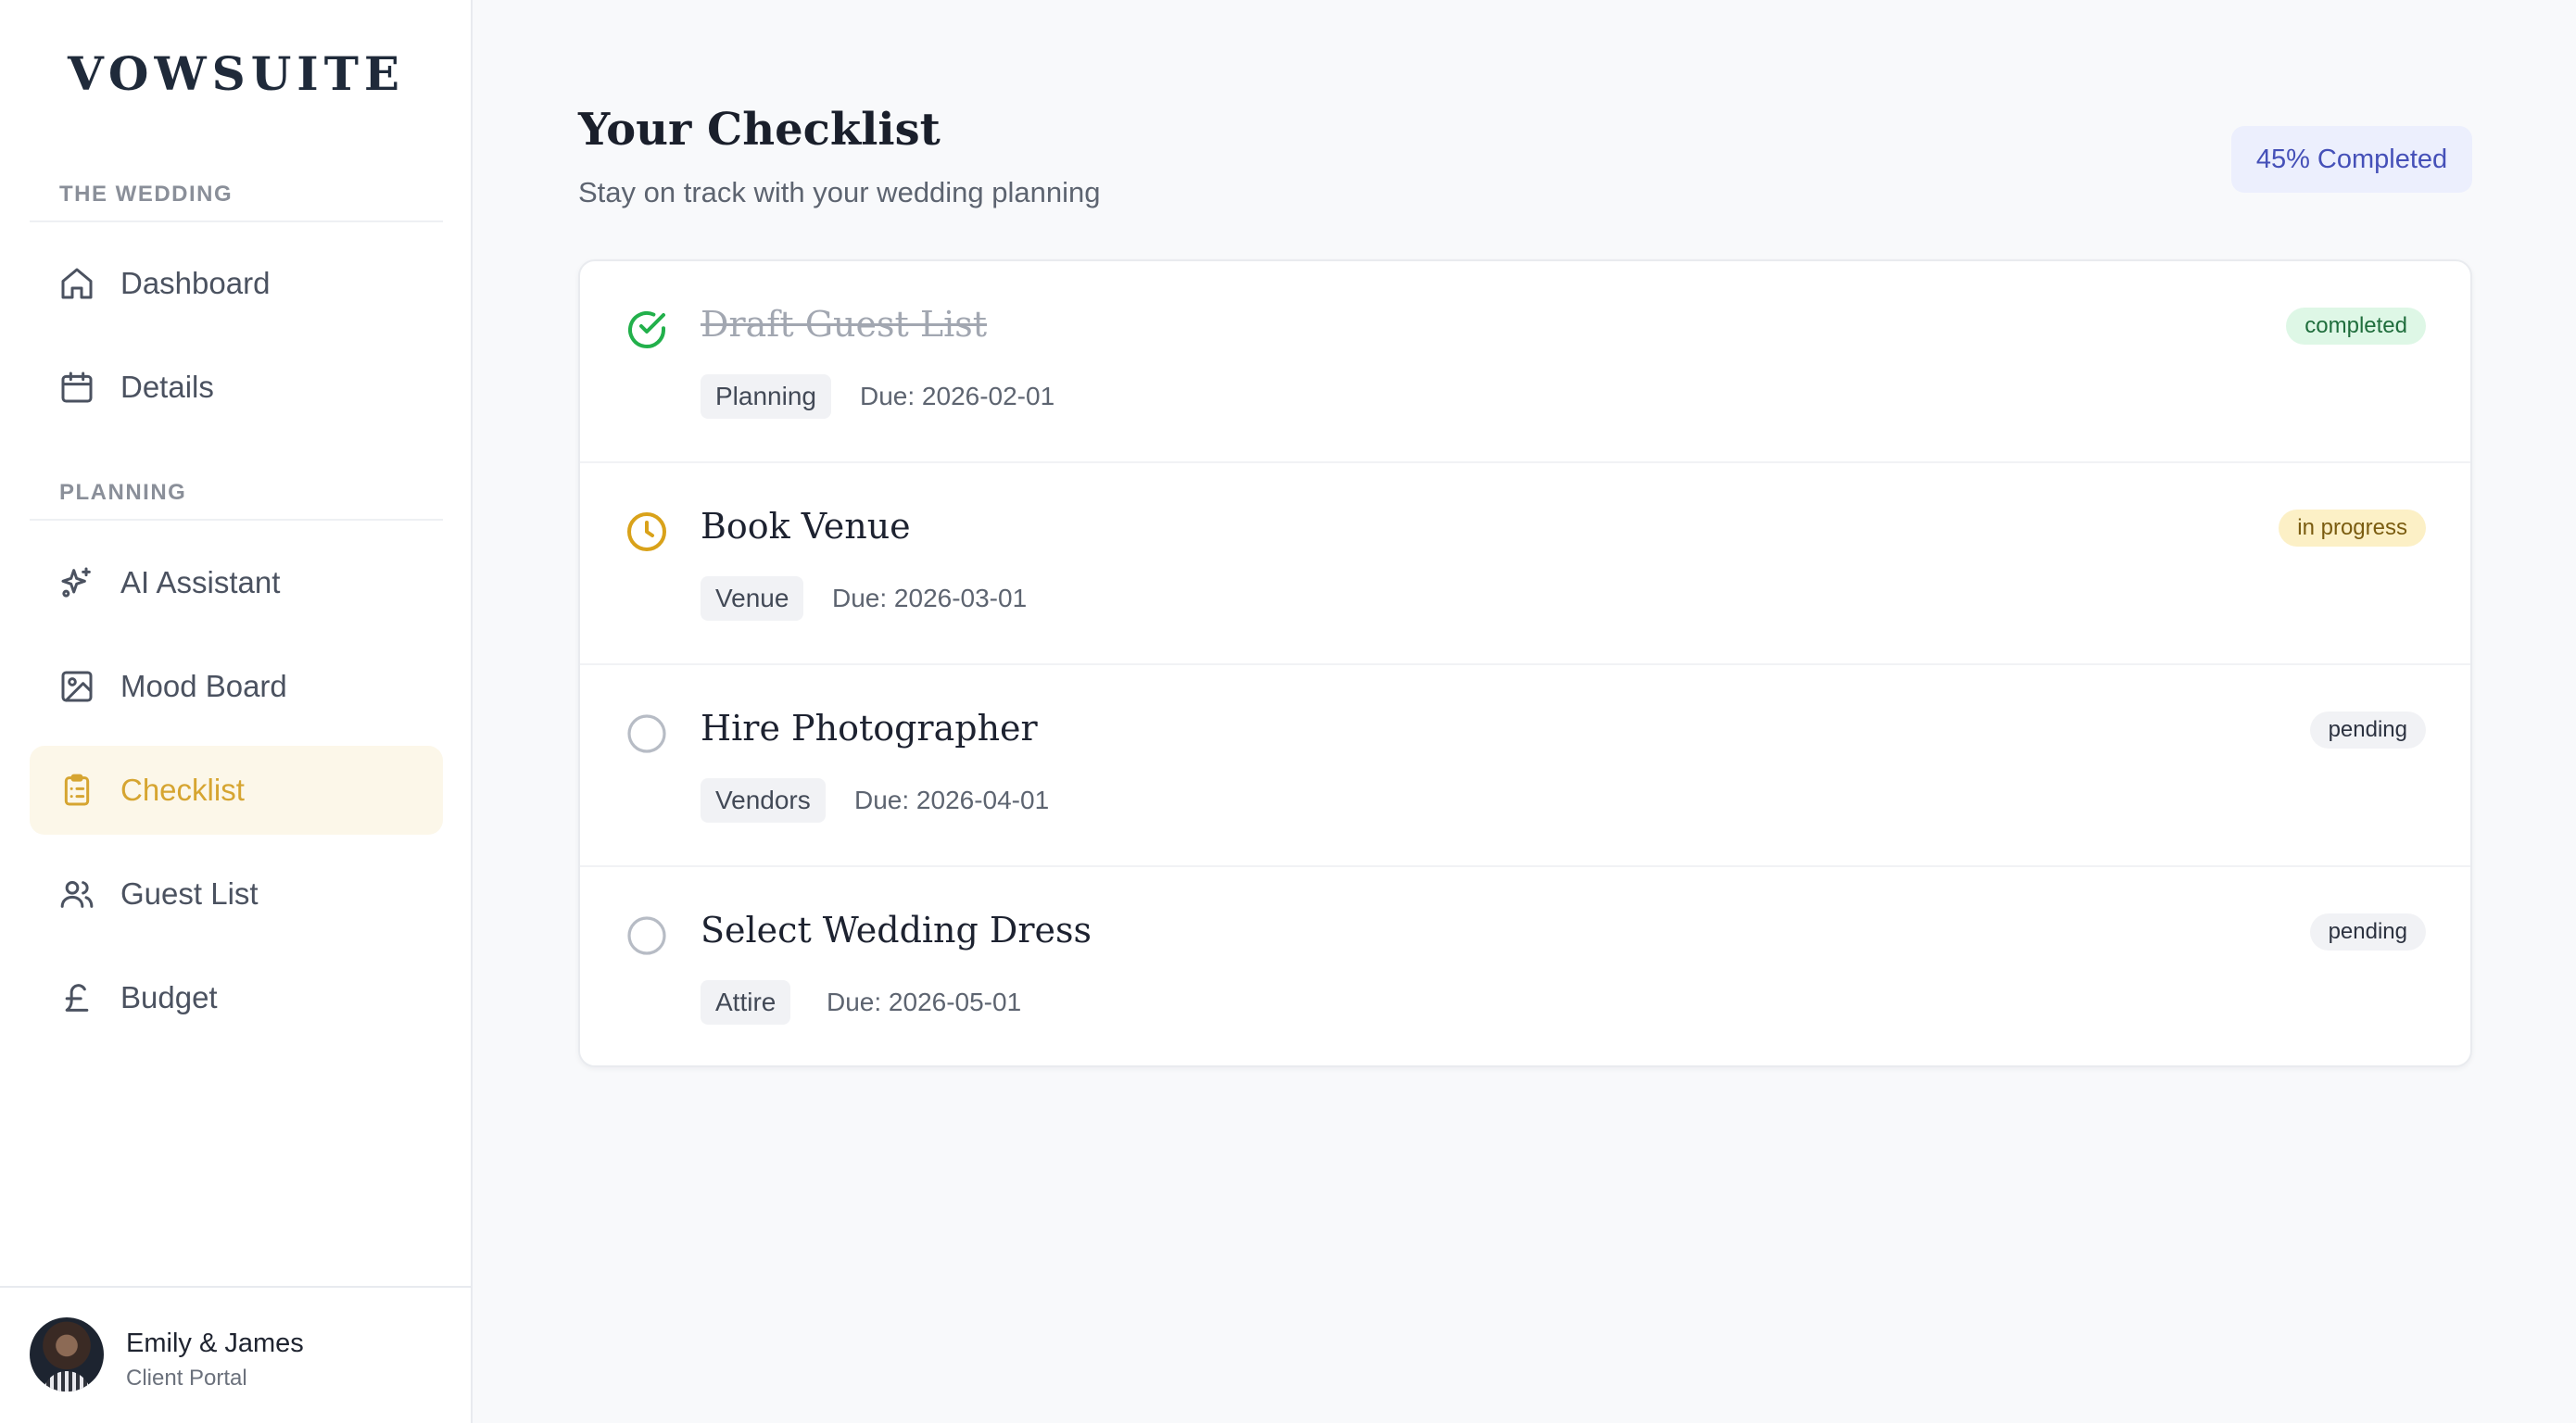  What do you see at coordinates (169, 997) in the screenshot?
I see `sidebar-item-label: Budget` at bounding box center [169, 997].